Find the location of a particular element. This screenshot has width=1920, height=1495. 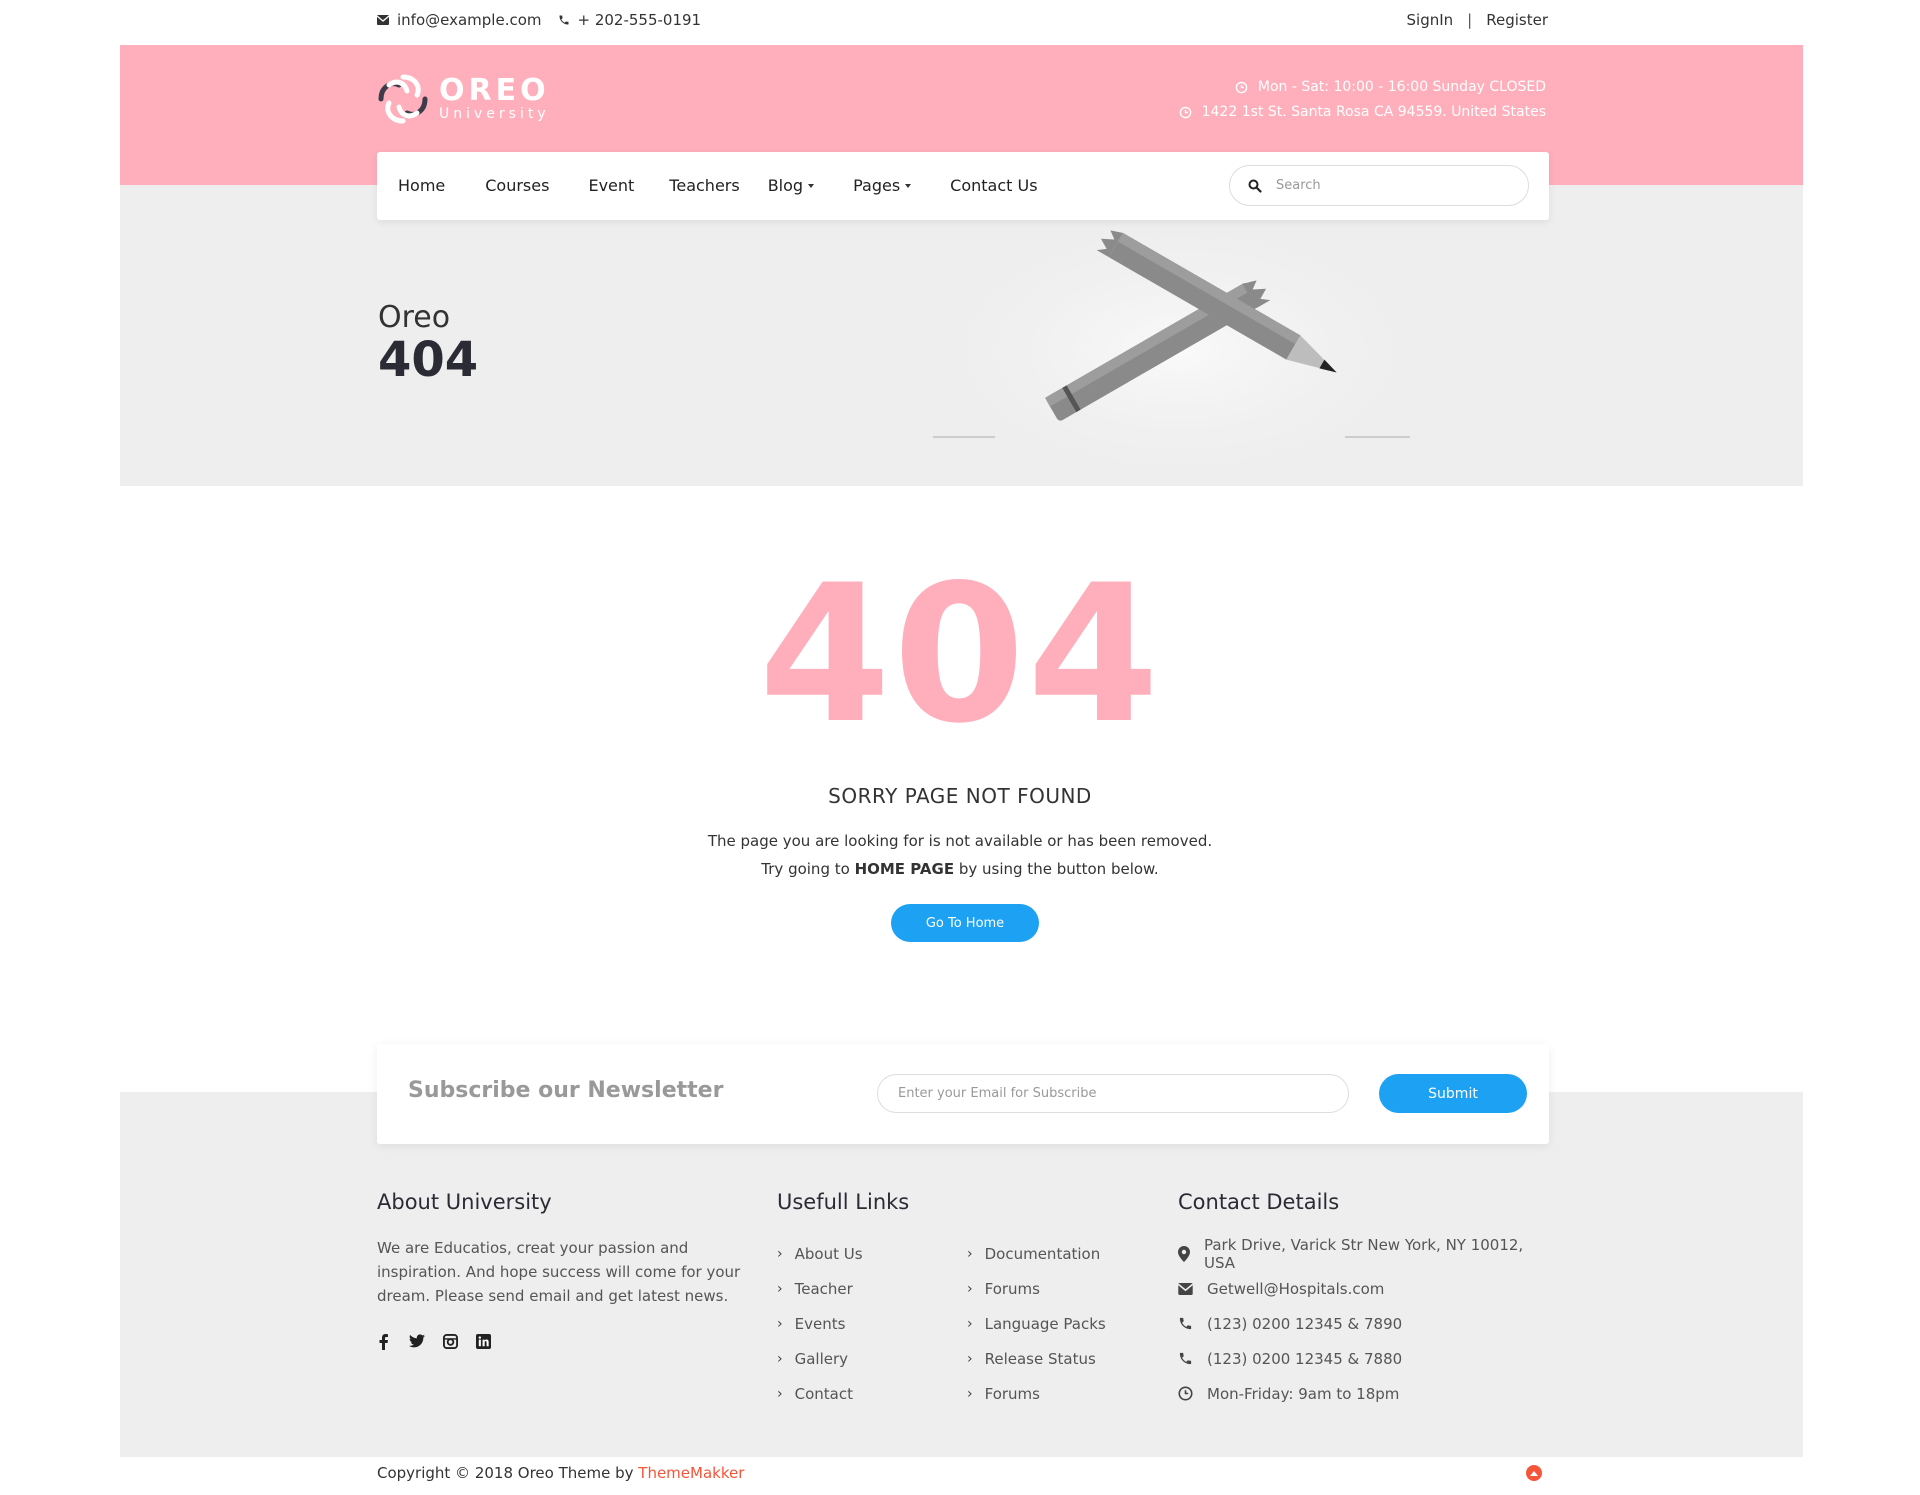

search-input is located at coordinates (1386, 185).